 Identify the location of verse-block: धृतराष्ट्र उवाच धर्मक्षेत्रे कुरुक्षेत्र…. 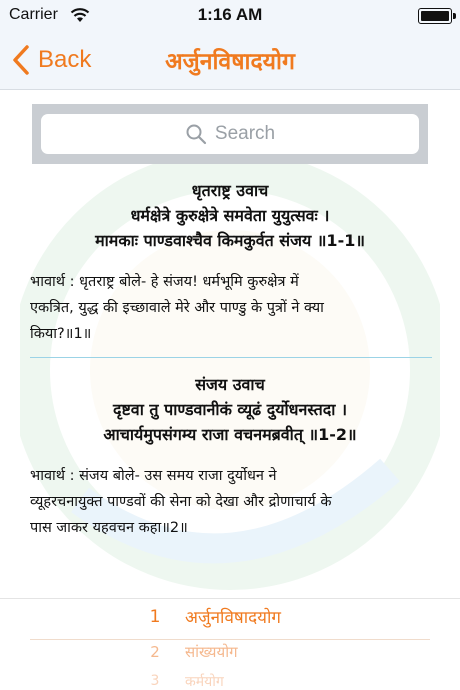
(230, 215).